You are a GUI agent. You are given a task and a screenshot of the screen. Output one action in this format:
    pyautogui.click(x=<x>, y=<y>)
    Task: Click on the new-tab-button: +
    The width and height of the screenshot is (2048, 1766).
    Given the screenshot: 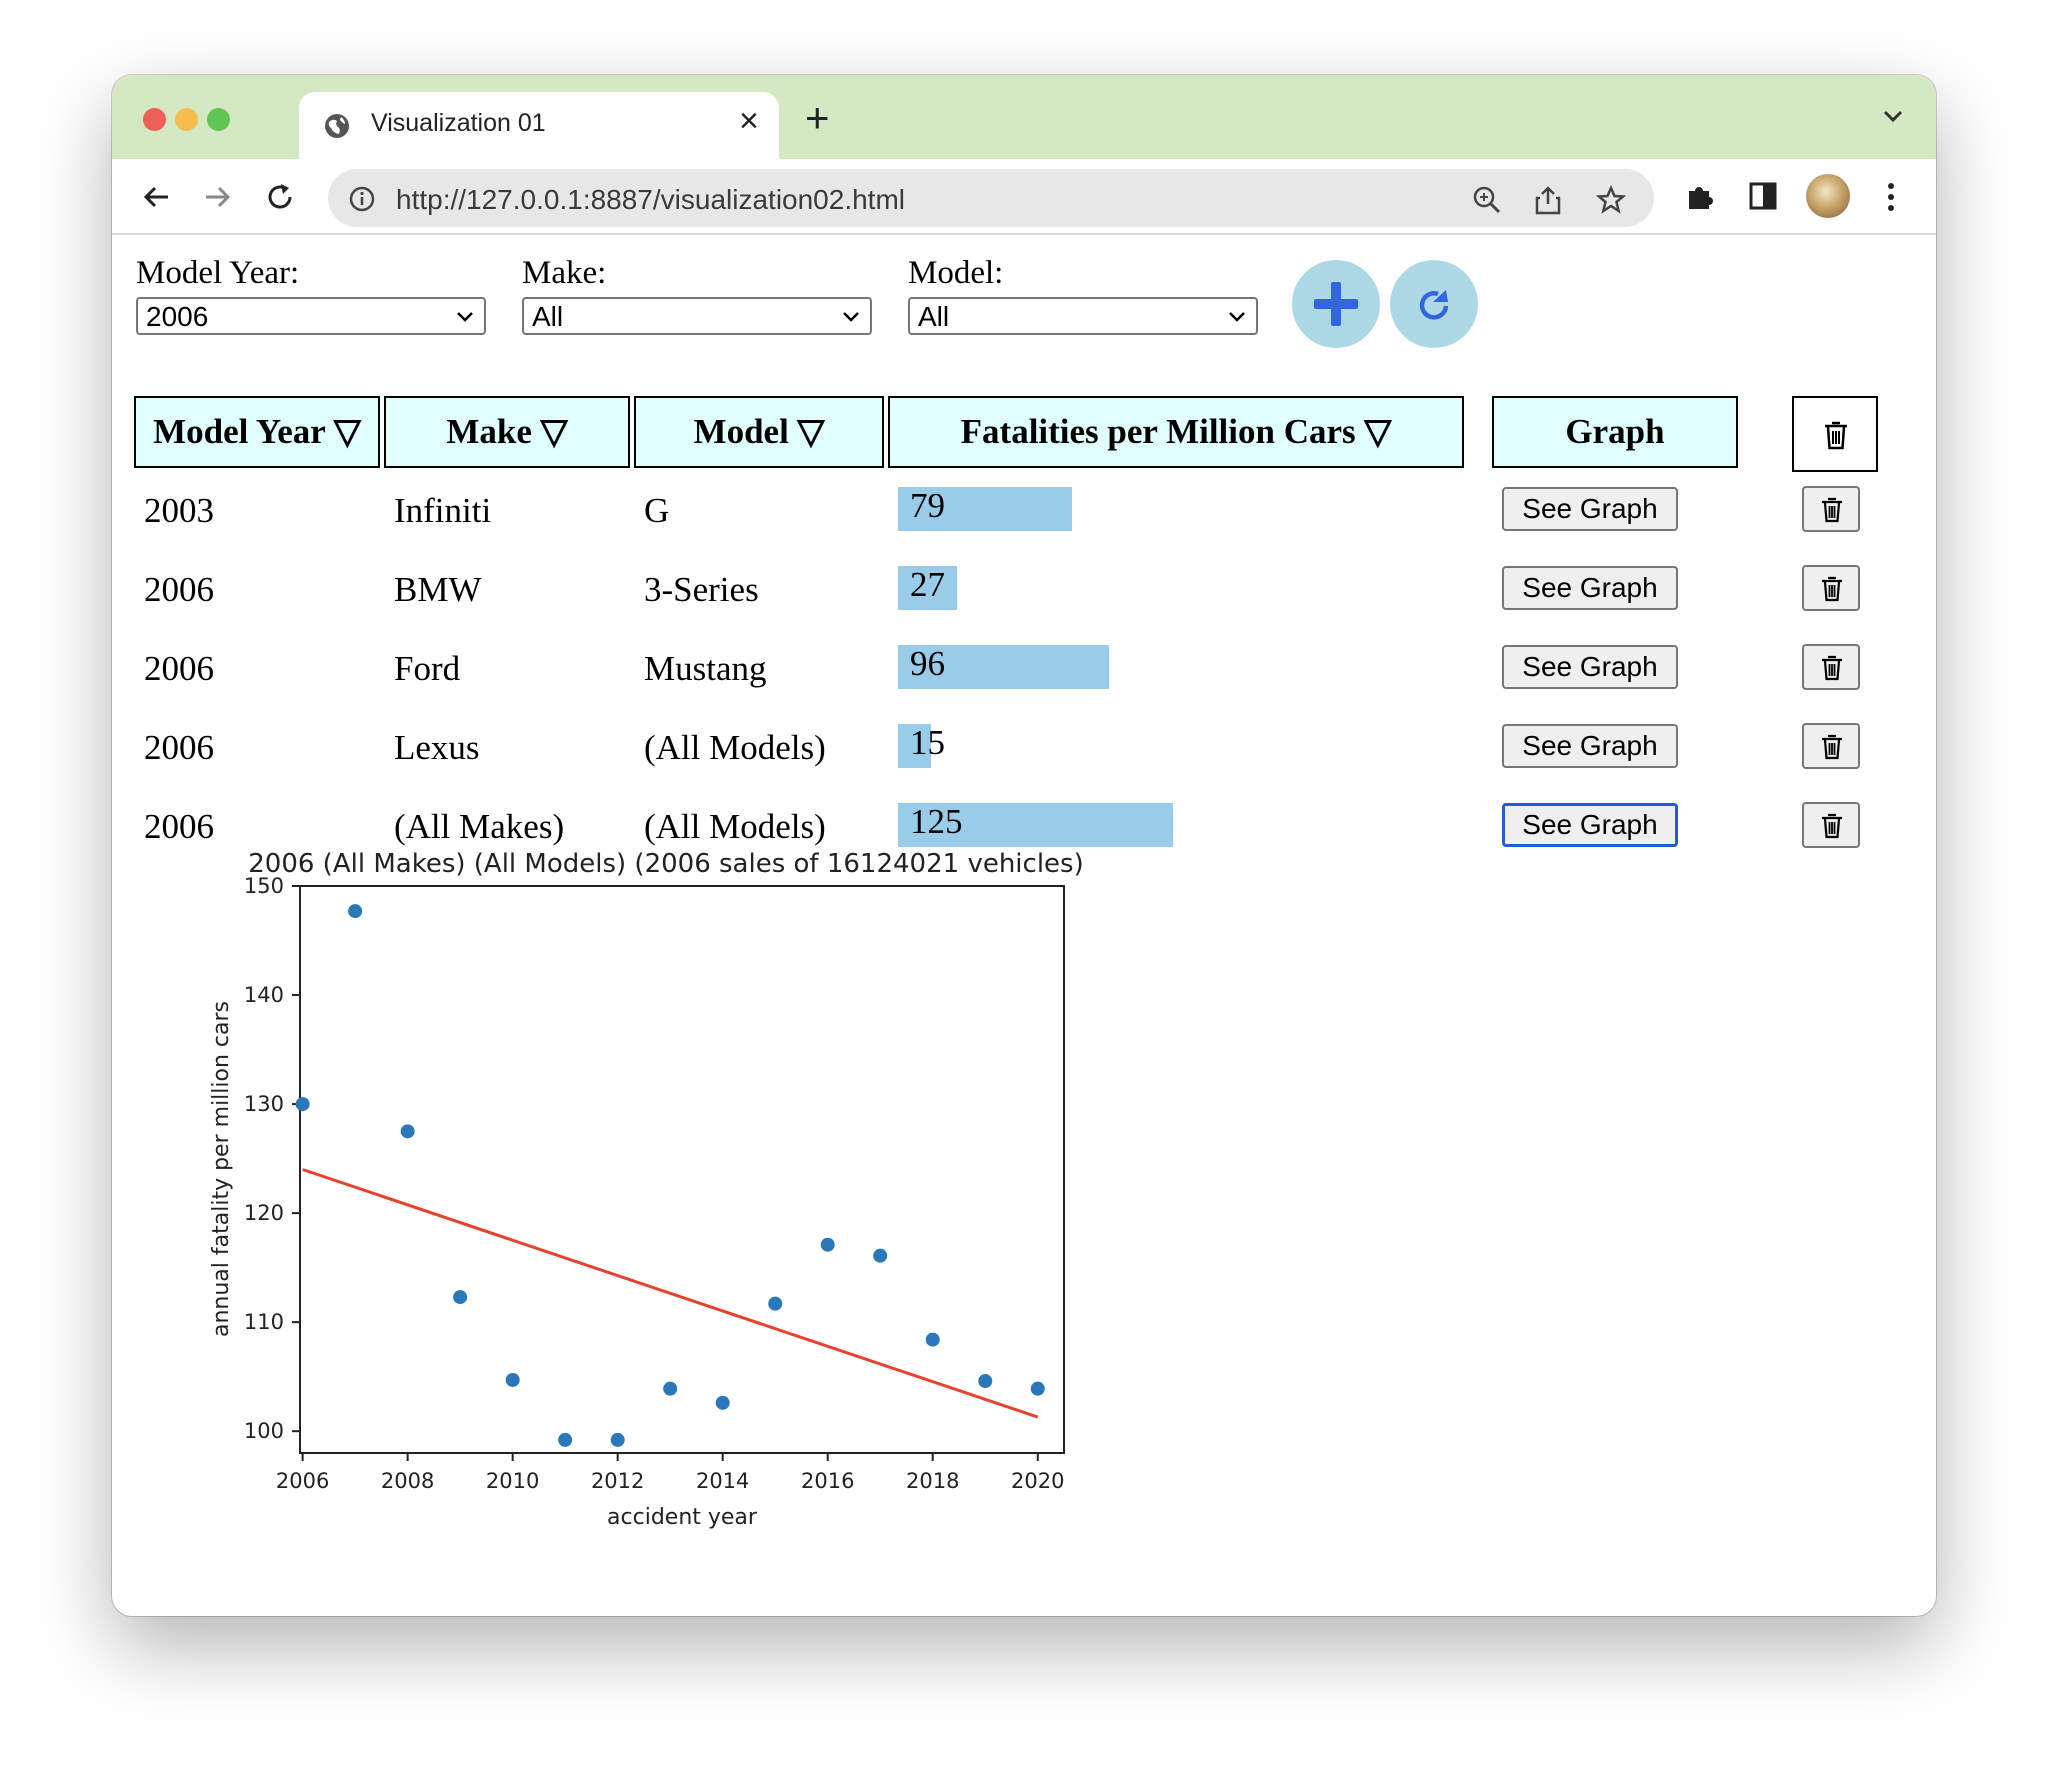 What is the action you would take?
    pyautogui.click(x=817, y=118)
    